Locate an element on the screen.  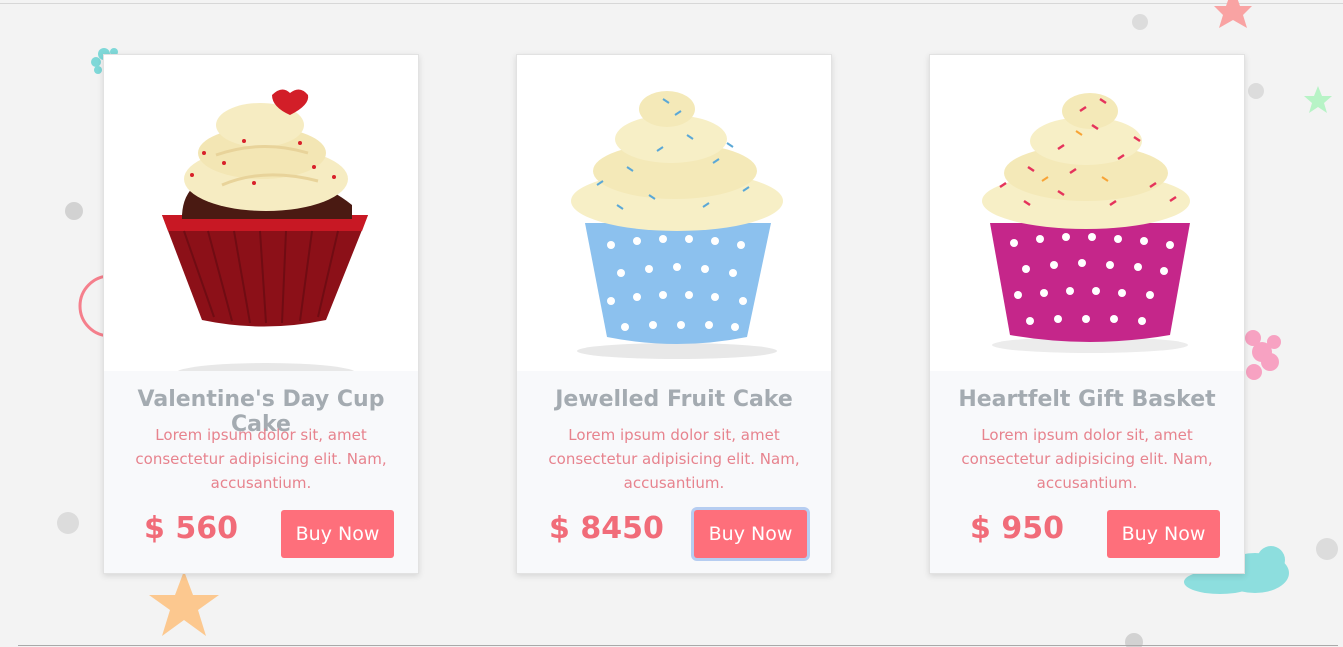
pink-polka-dot-cupcake-image is located at coordinates (1087, 213).